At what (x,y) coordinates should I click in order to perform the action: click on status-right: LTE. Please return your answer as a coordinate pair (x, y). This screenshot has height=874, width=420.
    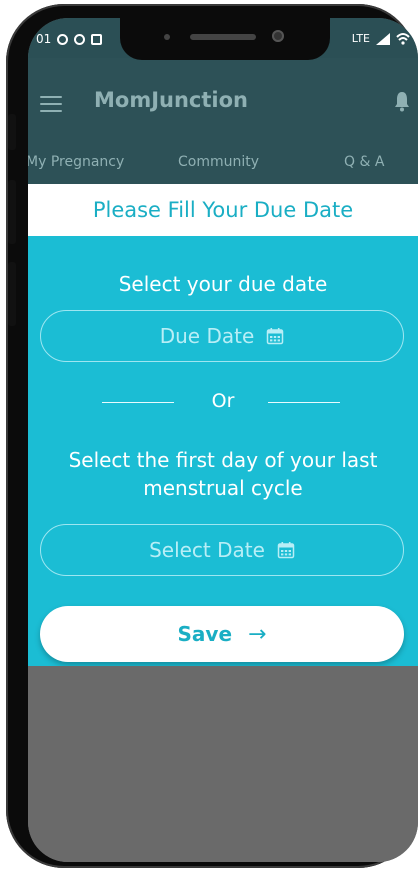
    Looking at the image, I should click on (381, 38).